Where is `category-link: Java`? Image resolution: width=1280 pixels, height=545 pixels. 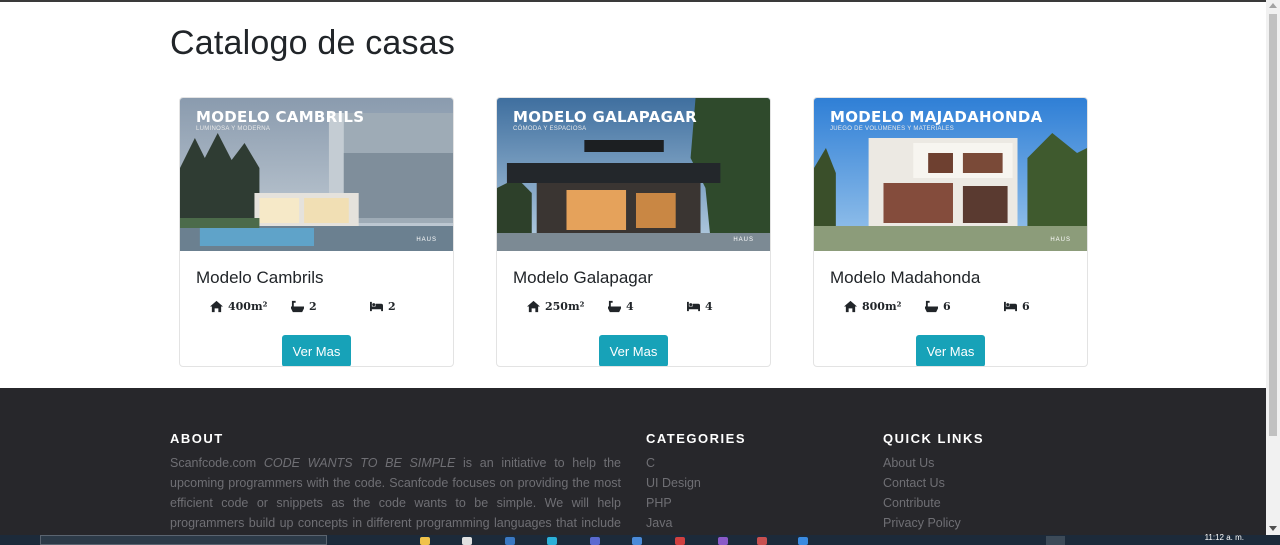 category-link: Java is located at coordinates (673, 523).